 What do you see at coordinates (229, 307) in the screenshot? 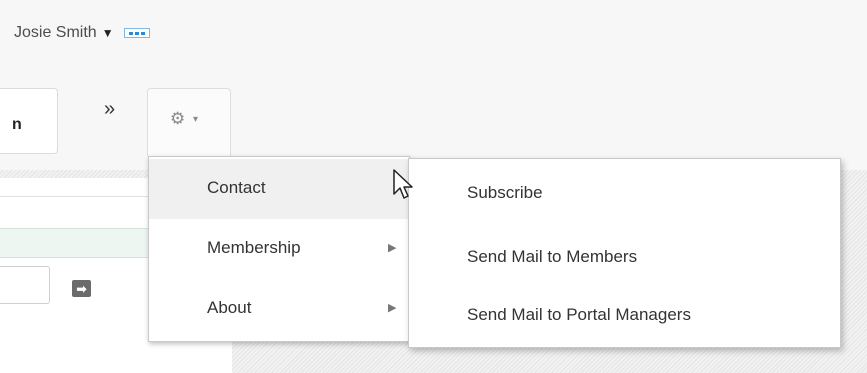
I see `menu-item-label: About` at bounding box center [229, 307].